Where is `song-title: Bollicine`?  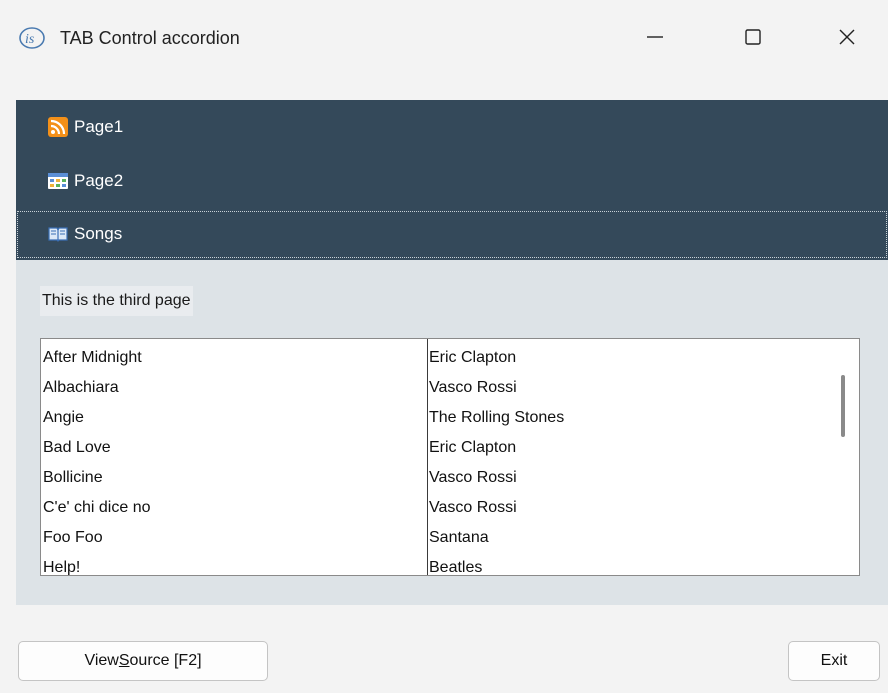
song-title: Bollicine is located at coordinates (235, 478).